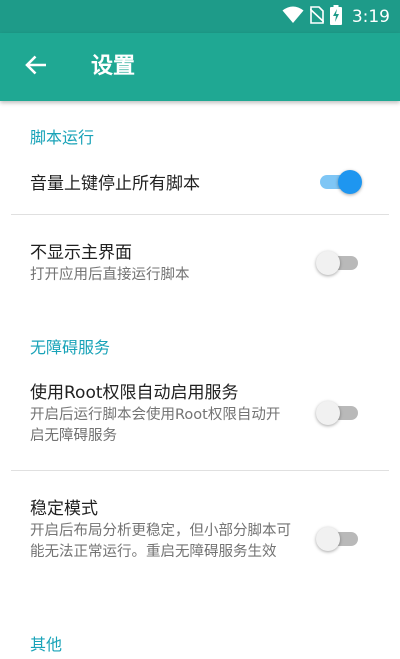 The height and width of the screenshot is (659, 400). I want to click on pref-title: 不显示主界面, so click(81, 253).